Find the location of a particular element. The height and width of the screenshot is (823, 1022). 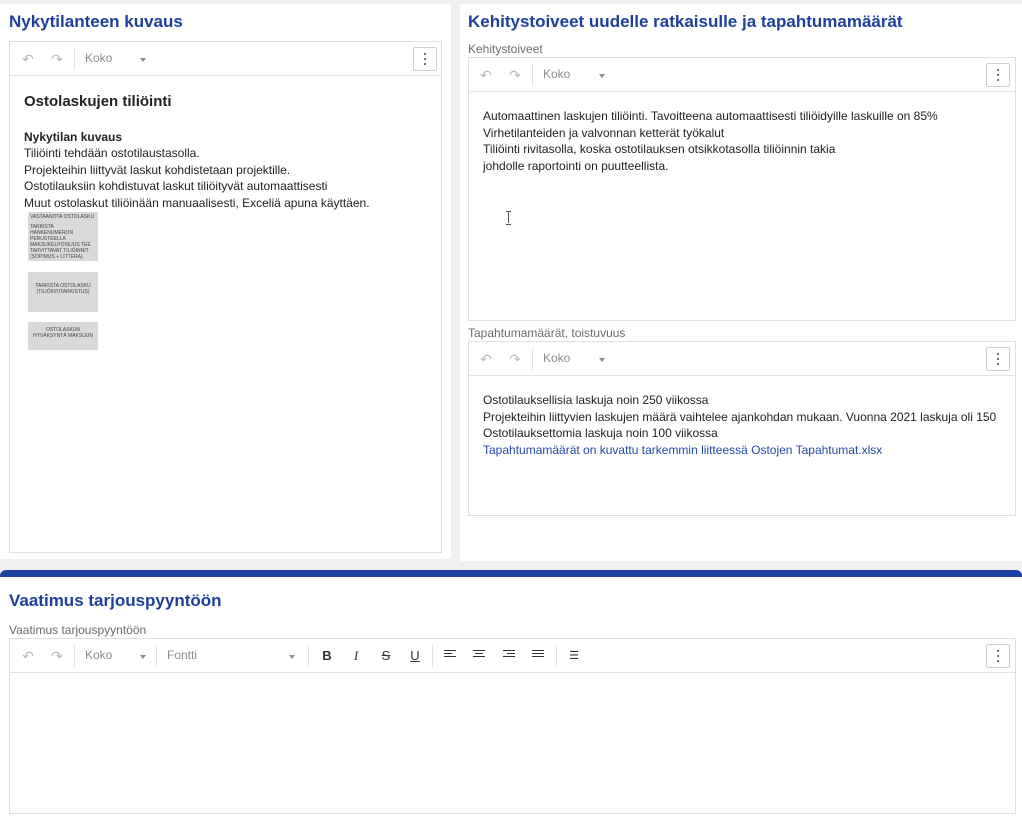

current-state-title: Nykytilanteen kuvaus is located at coordinates (96, 21).